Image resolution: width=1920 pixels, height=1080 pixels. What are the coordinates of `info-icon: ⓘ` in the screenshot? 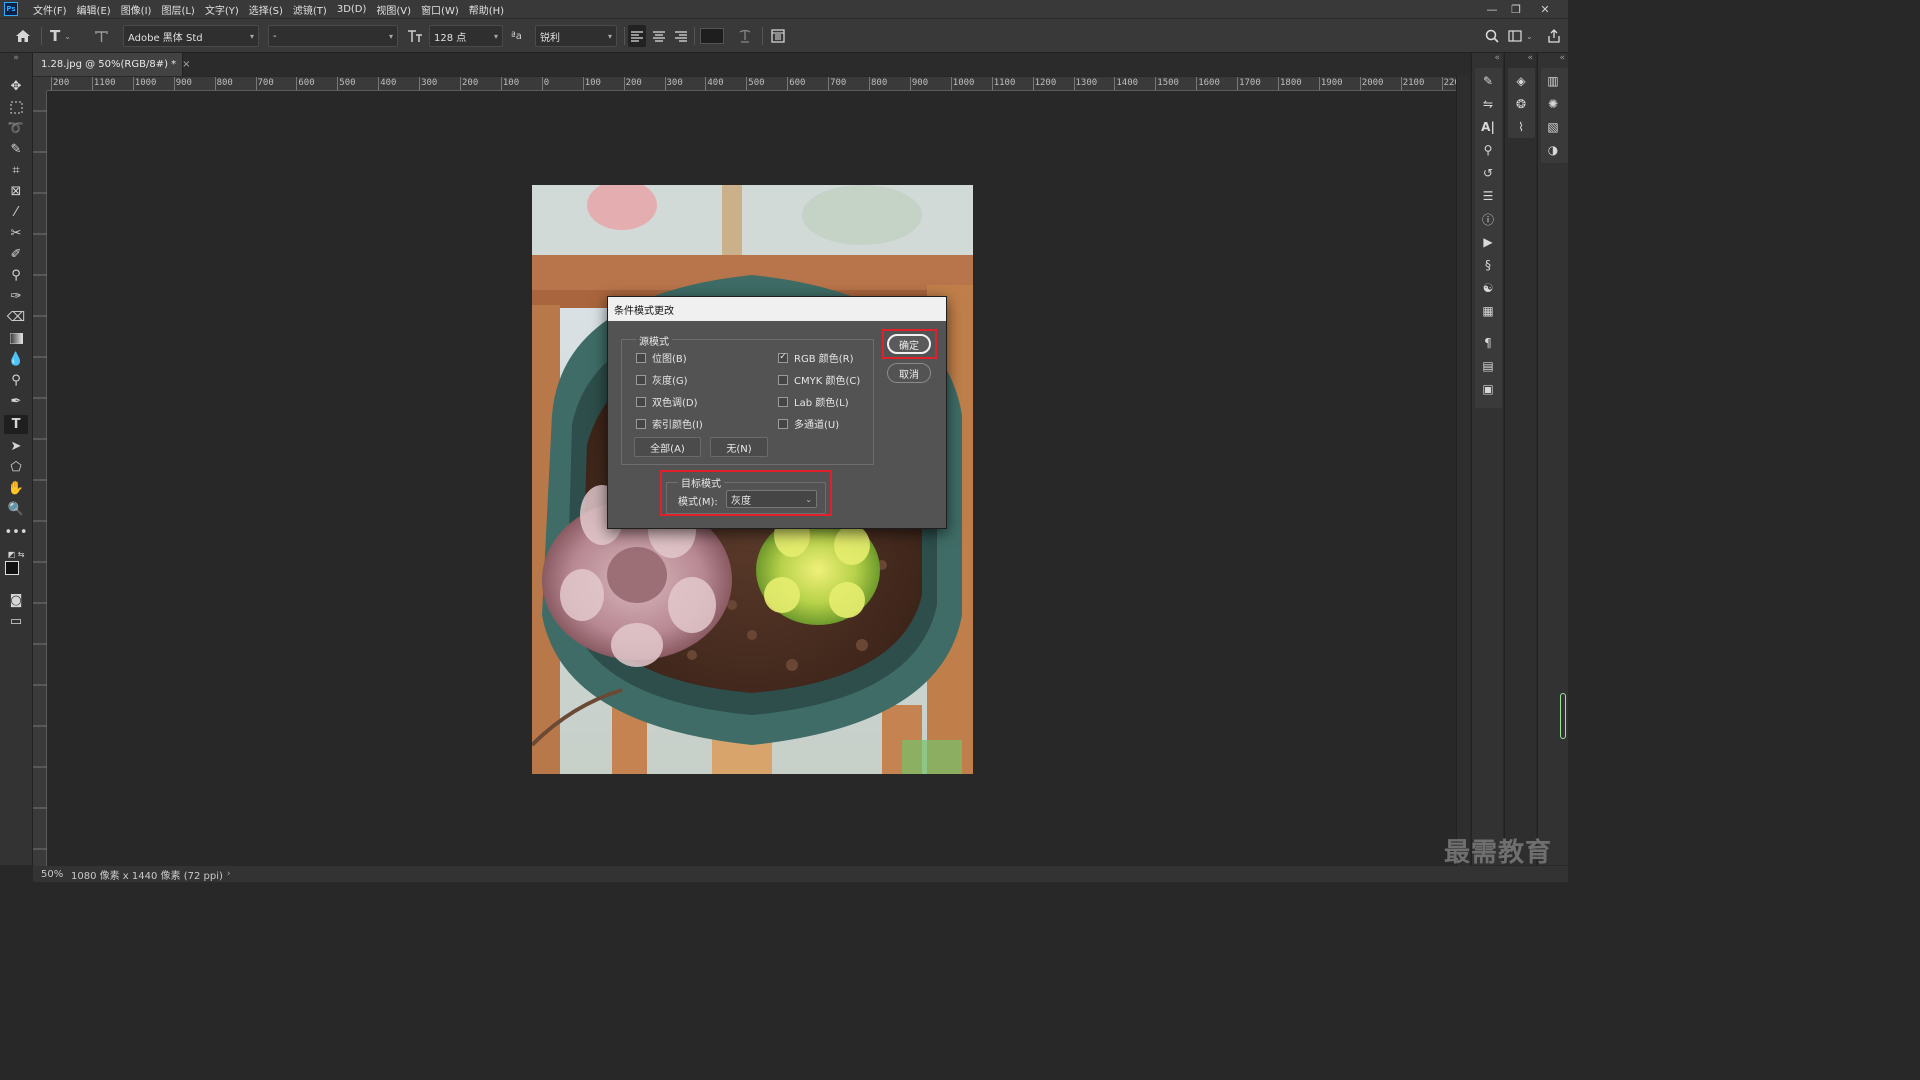 It's located at (1488, 219).